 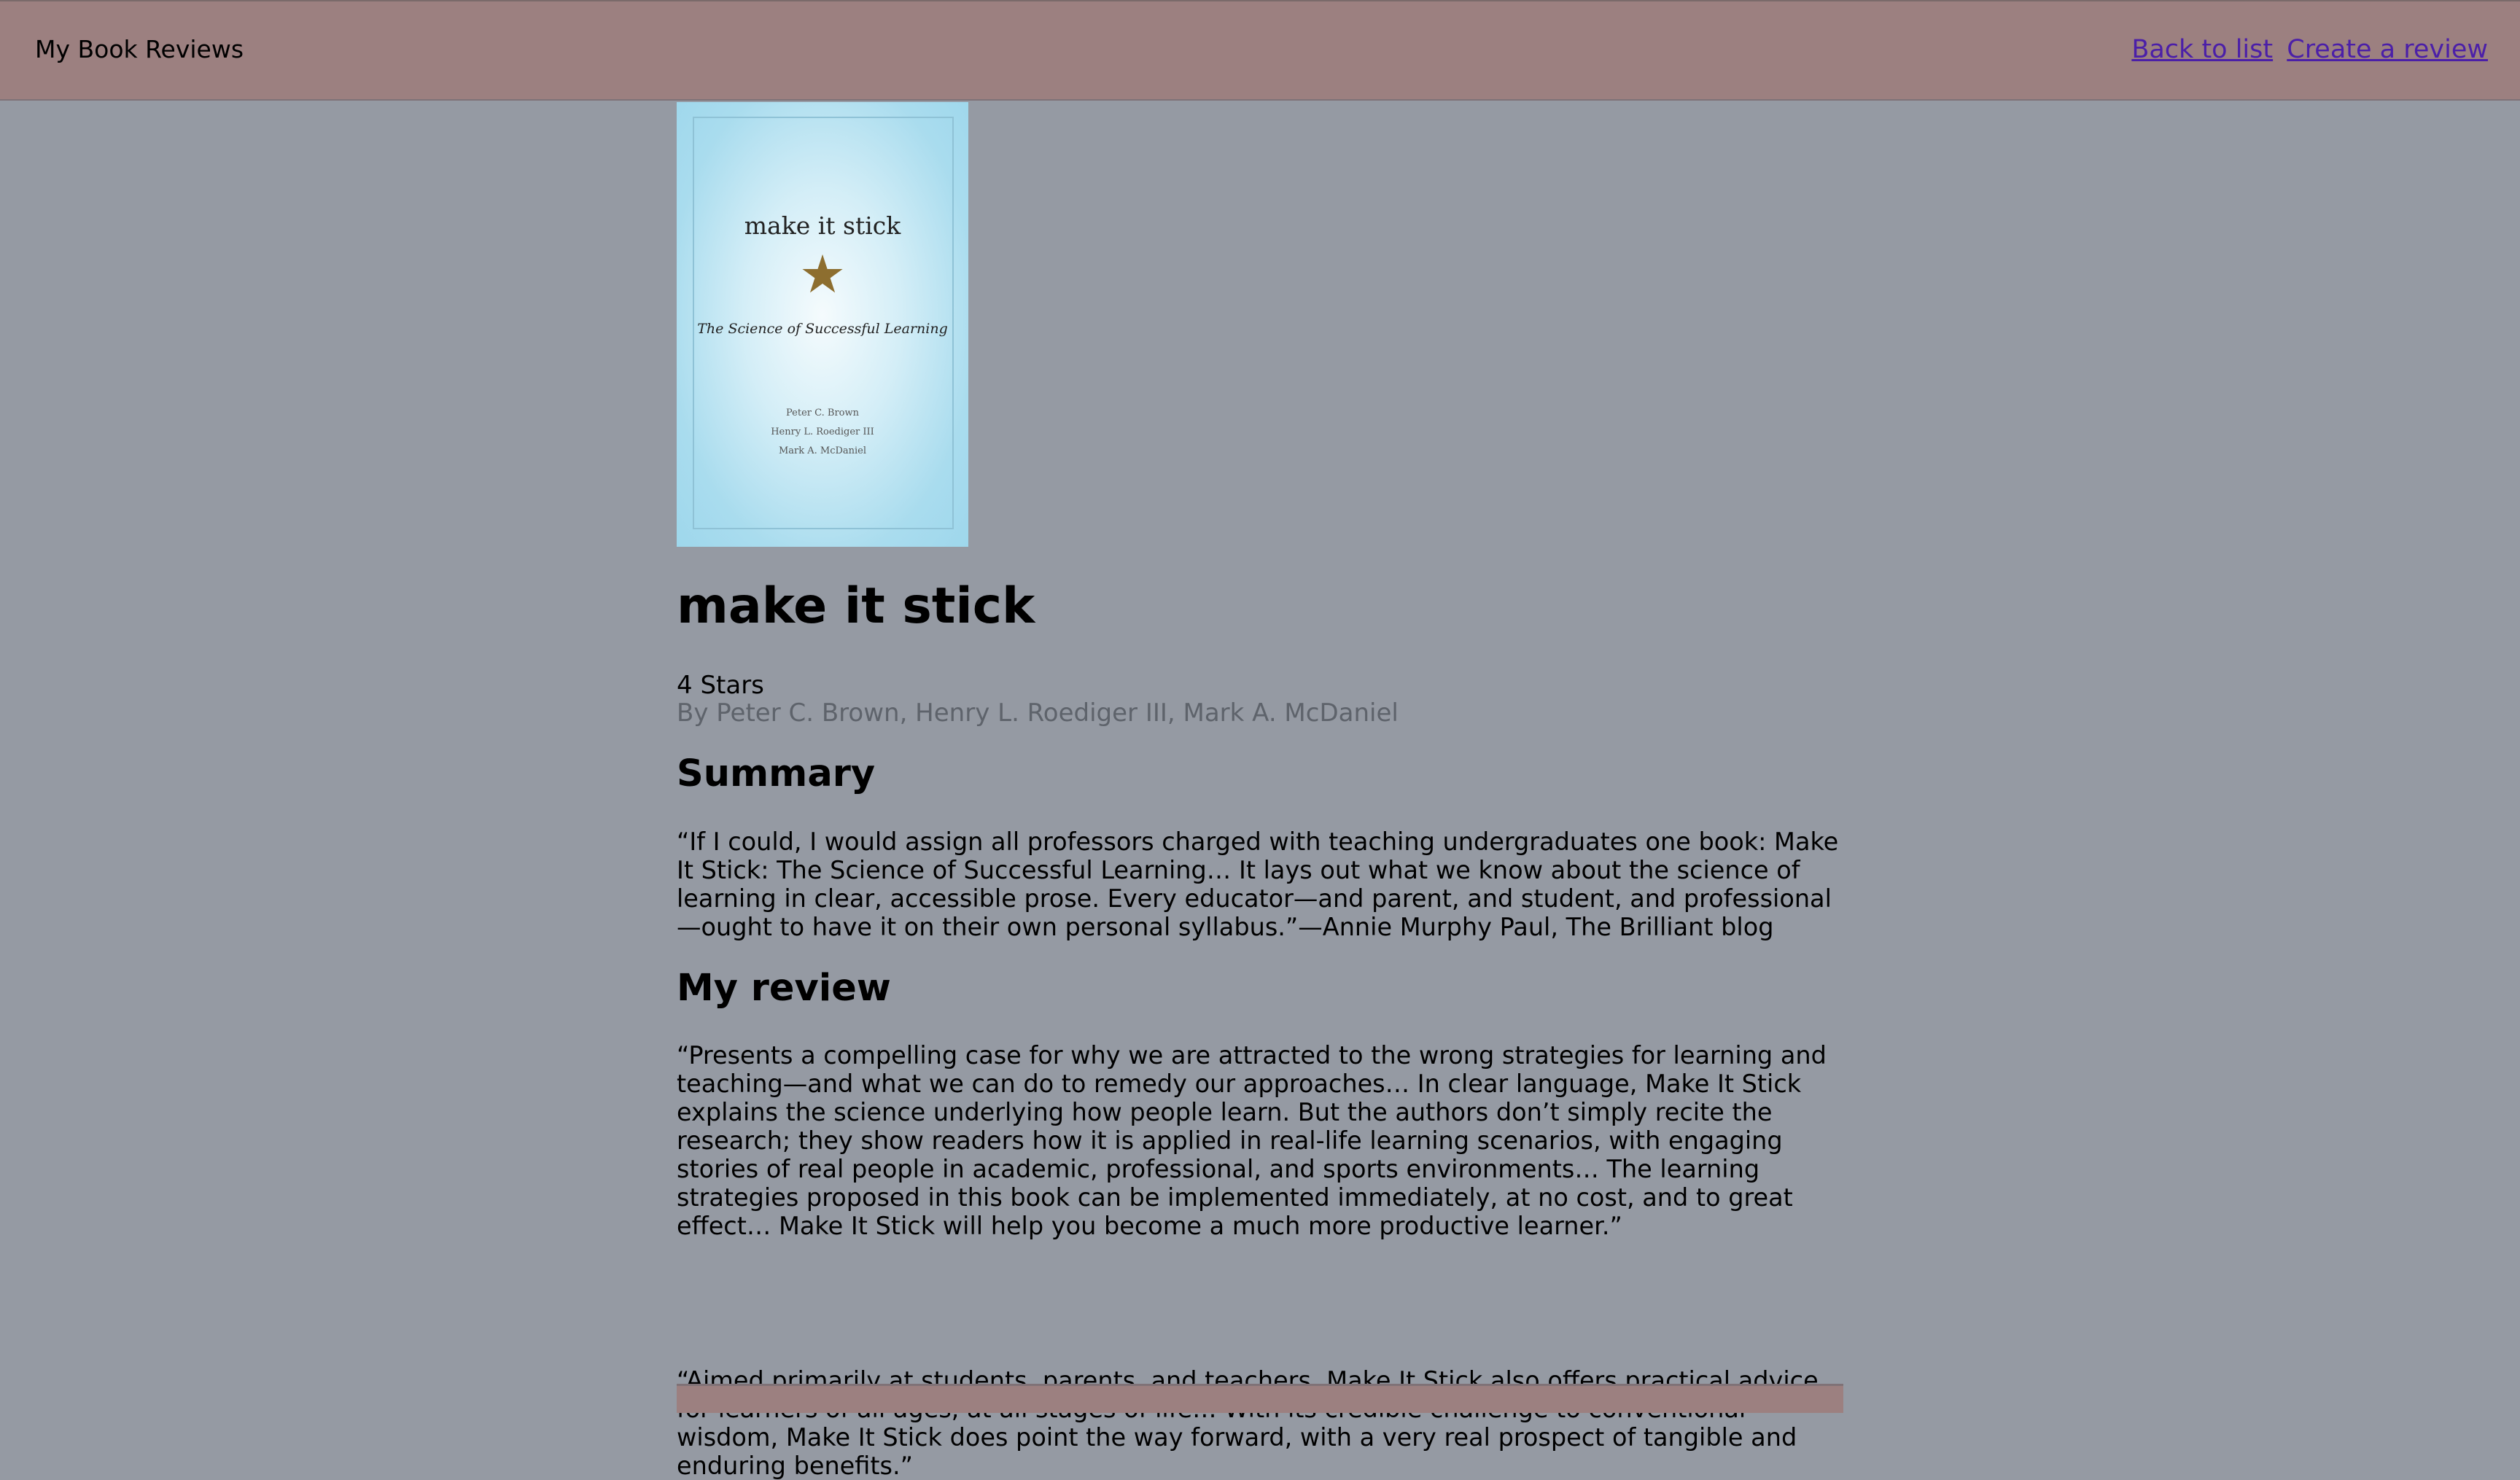 What do you see at coordinates (784, 989) in the screenshot?
I see `review-heading: My review` at bounding box center [784, 989].